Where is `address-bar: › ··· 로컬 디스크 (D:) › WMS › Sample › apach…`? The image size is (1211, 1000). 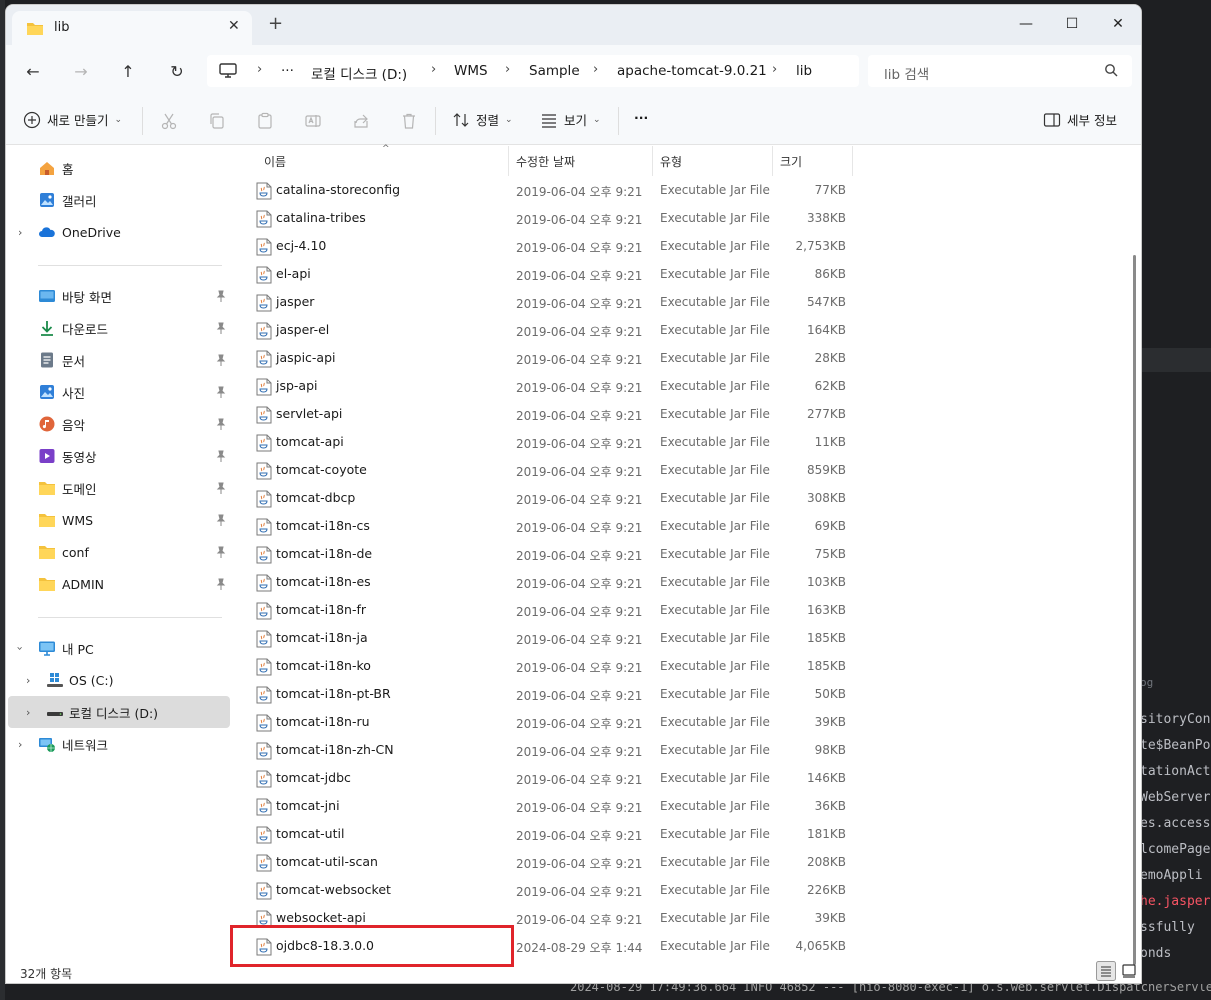 address-bar: › ··· 로컬 디스크 (D:) › WMS › Sample › apach… is located at coordinates (533, 71).